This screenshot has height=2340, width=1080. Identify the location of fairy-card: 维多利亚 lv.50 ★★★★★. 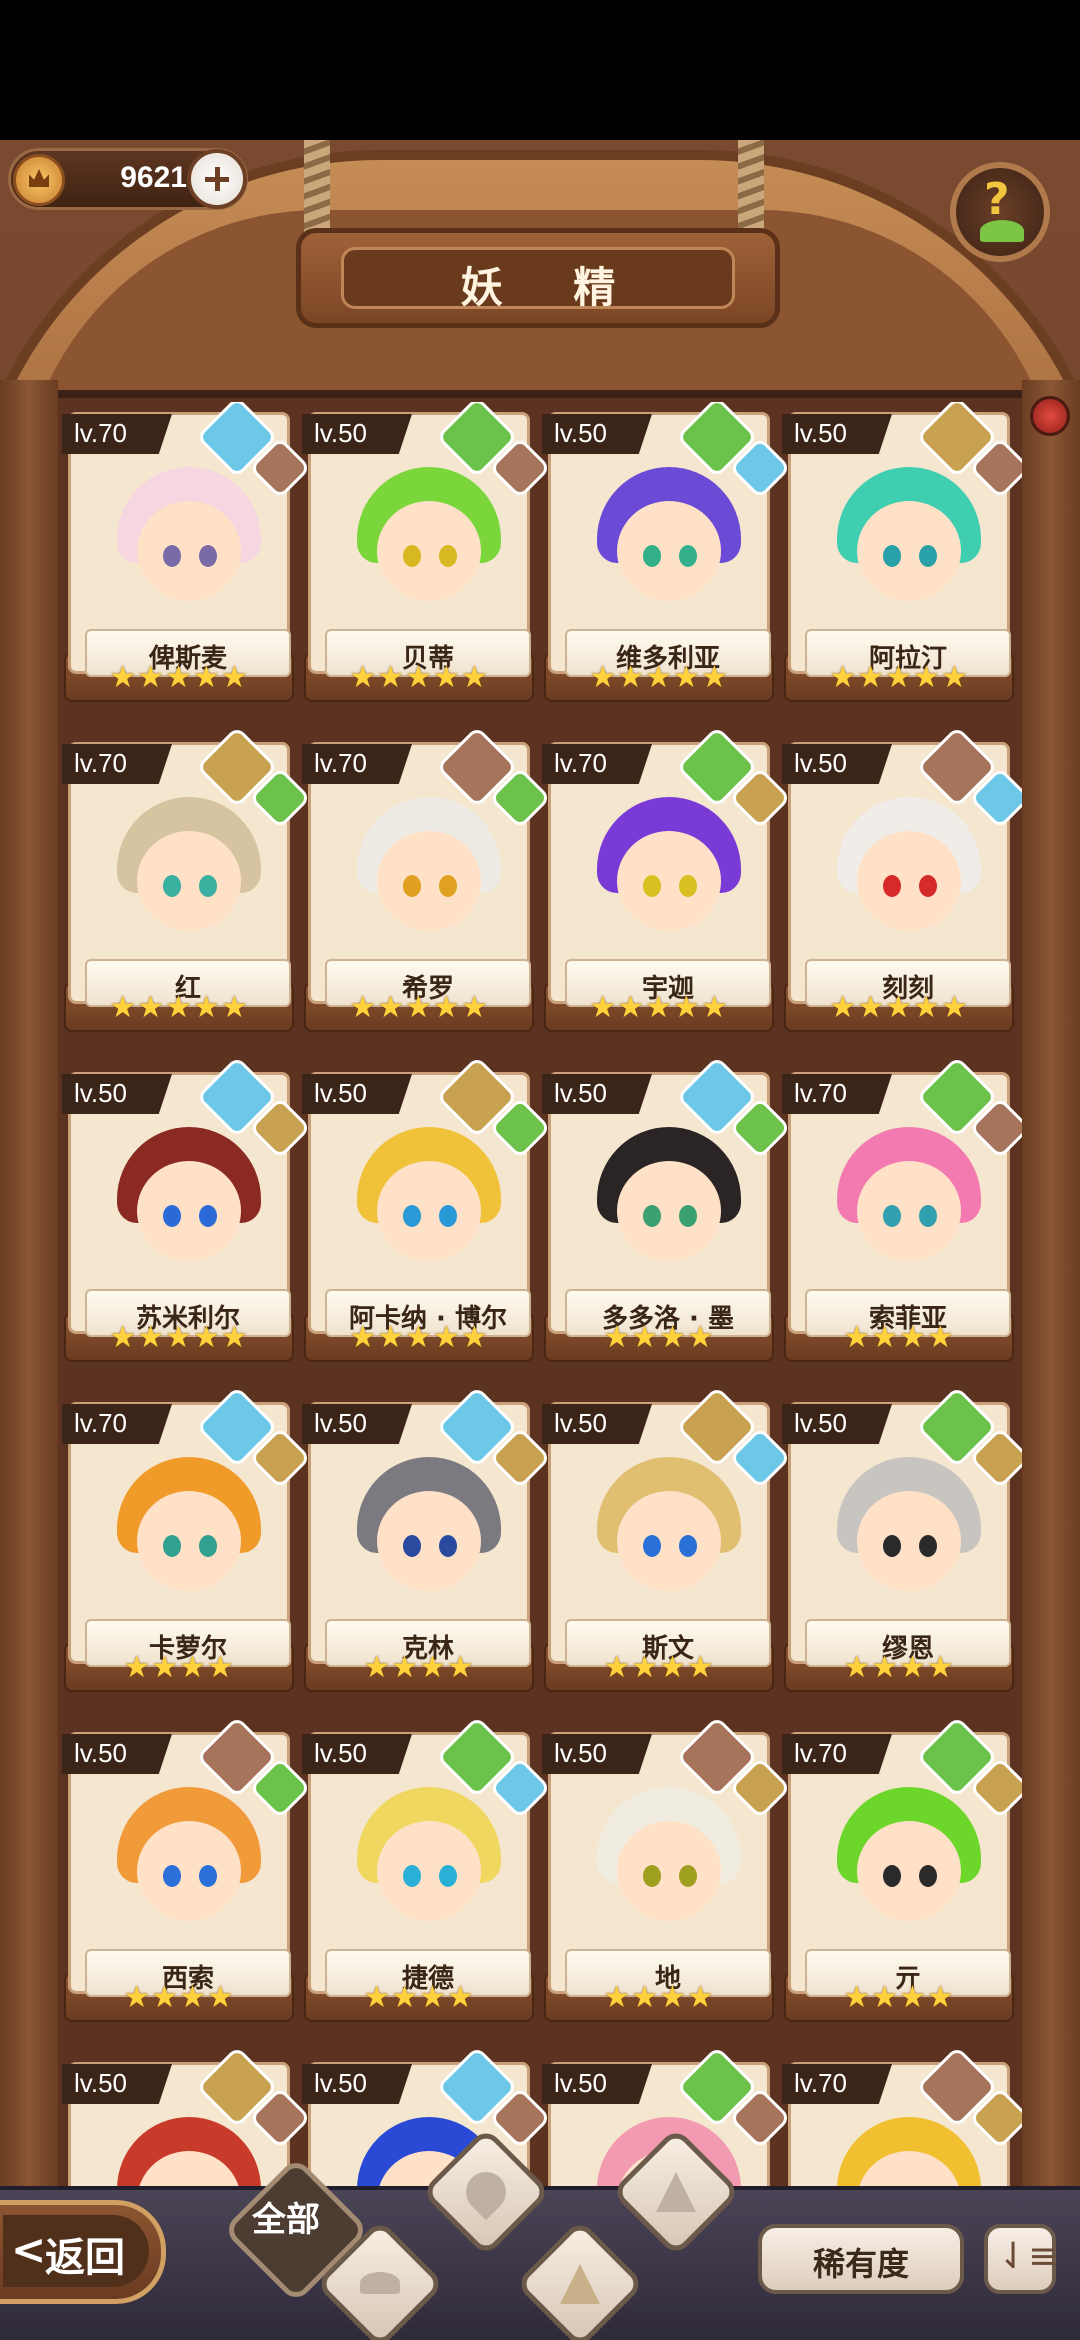
(667, 552).